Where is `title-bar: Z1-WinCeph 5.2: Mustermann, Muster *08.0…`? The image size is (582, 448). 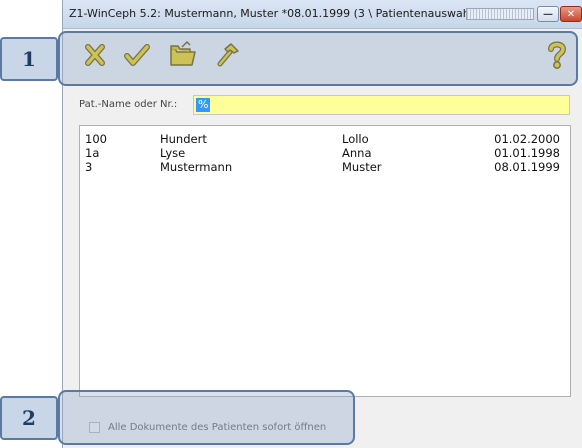 title-bar: Z1-WinCeph 5.2: Mustermann, Muster *08.0… is located at coordinates (322, 14).